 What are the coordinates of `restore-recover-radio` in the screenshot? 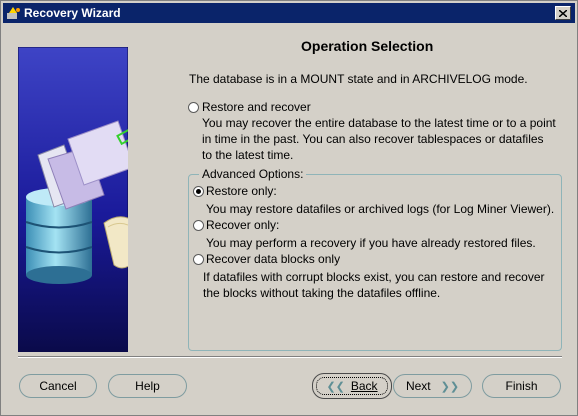 It's located at (193, 107).